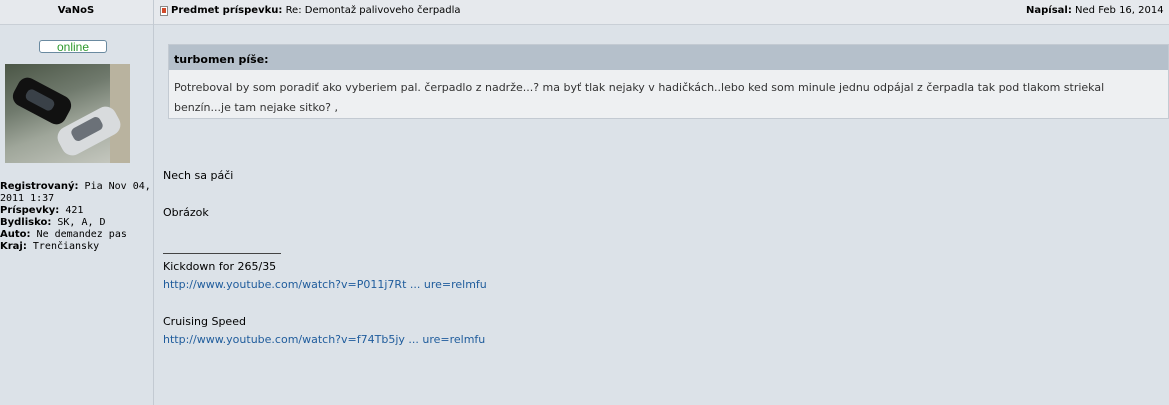 The width and height of the screenshot is (1169, 405). I want to click on post-body-image-label: Obrázok, so click(186, 212).